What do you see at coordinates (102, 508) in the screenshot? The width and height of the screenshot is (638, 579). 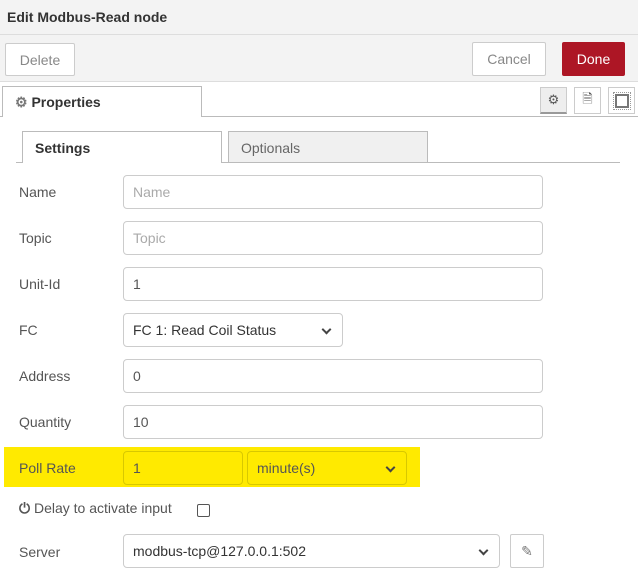 I see `delay-label-text: Delay to activate input` at bounding box center [102, 508].